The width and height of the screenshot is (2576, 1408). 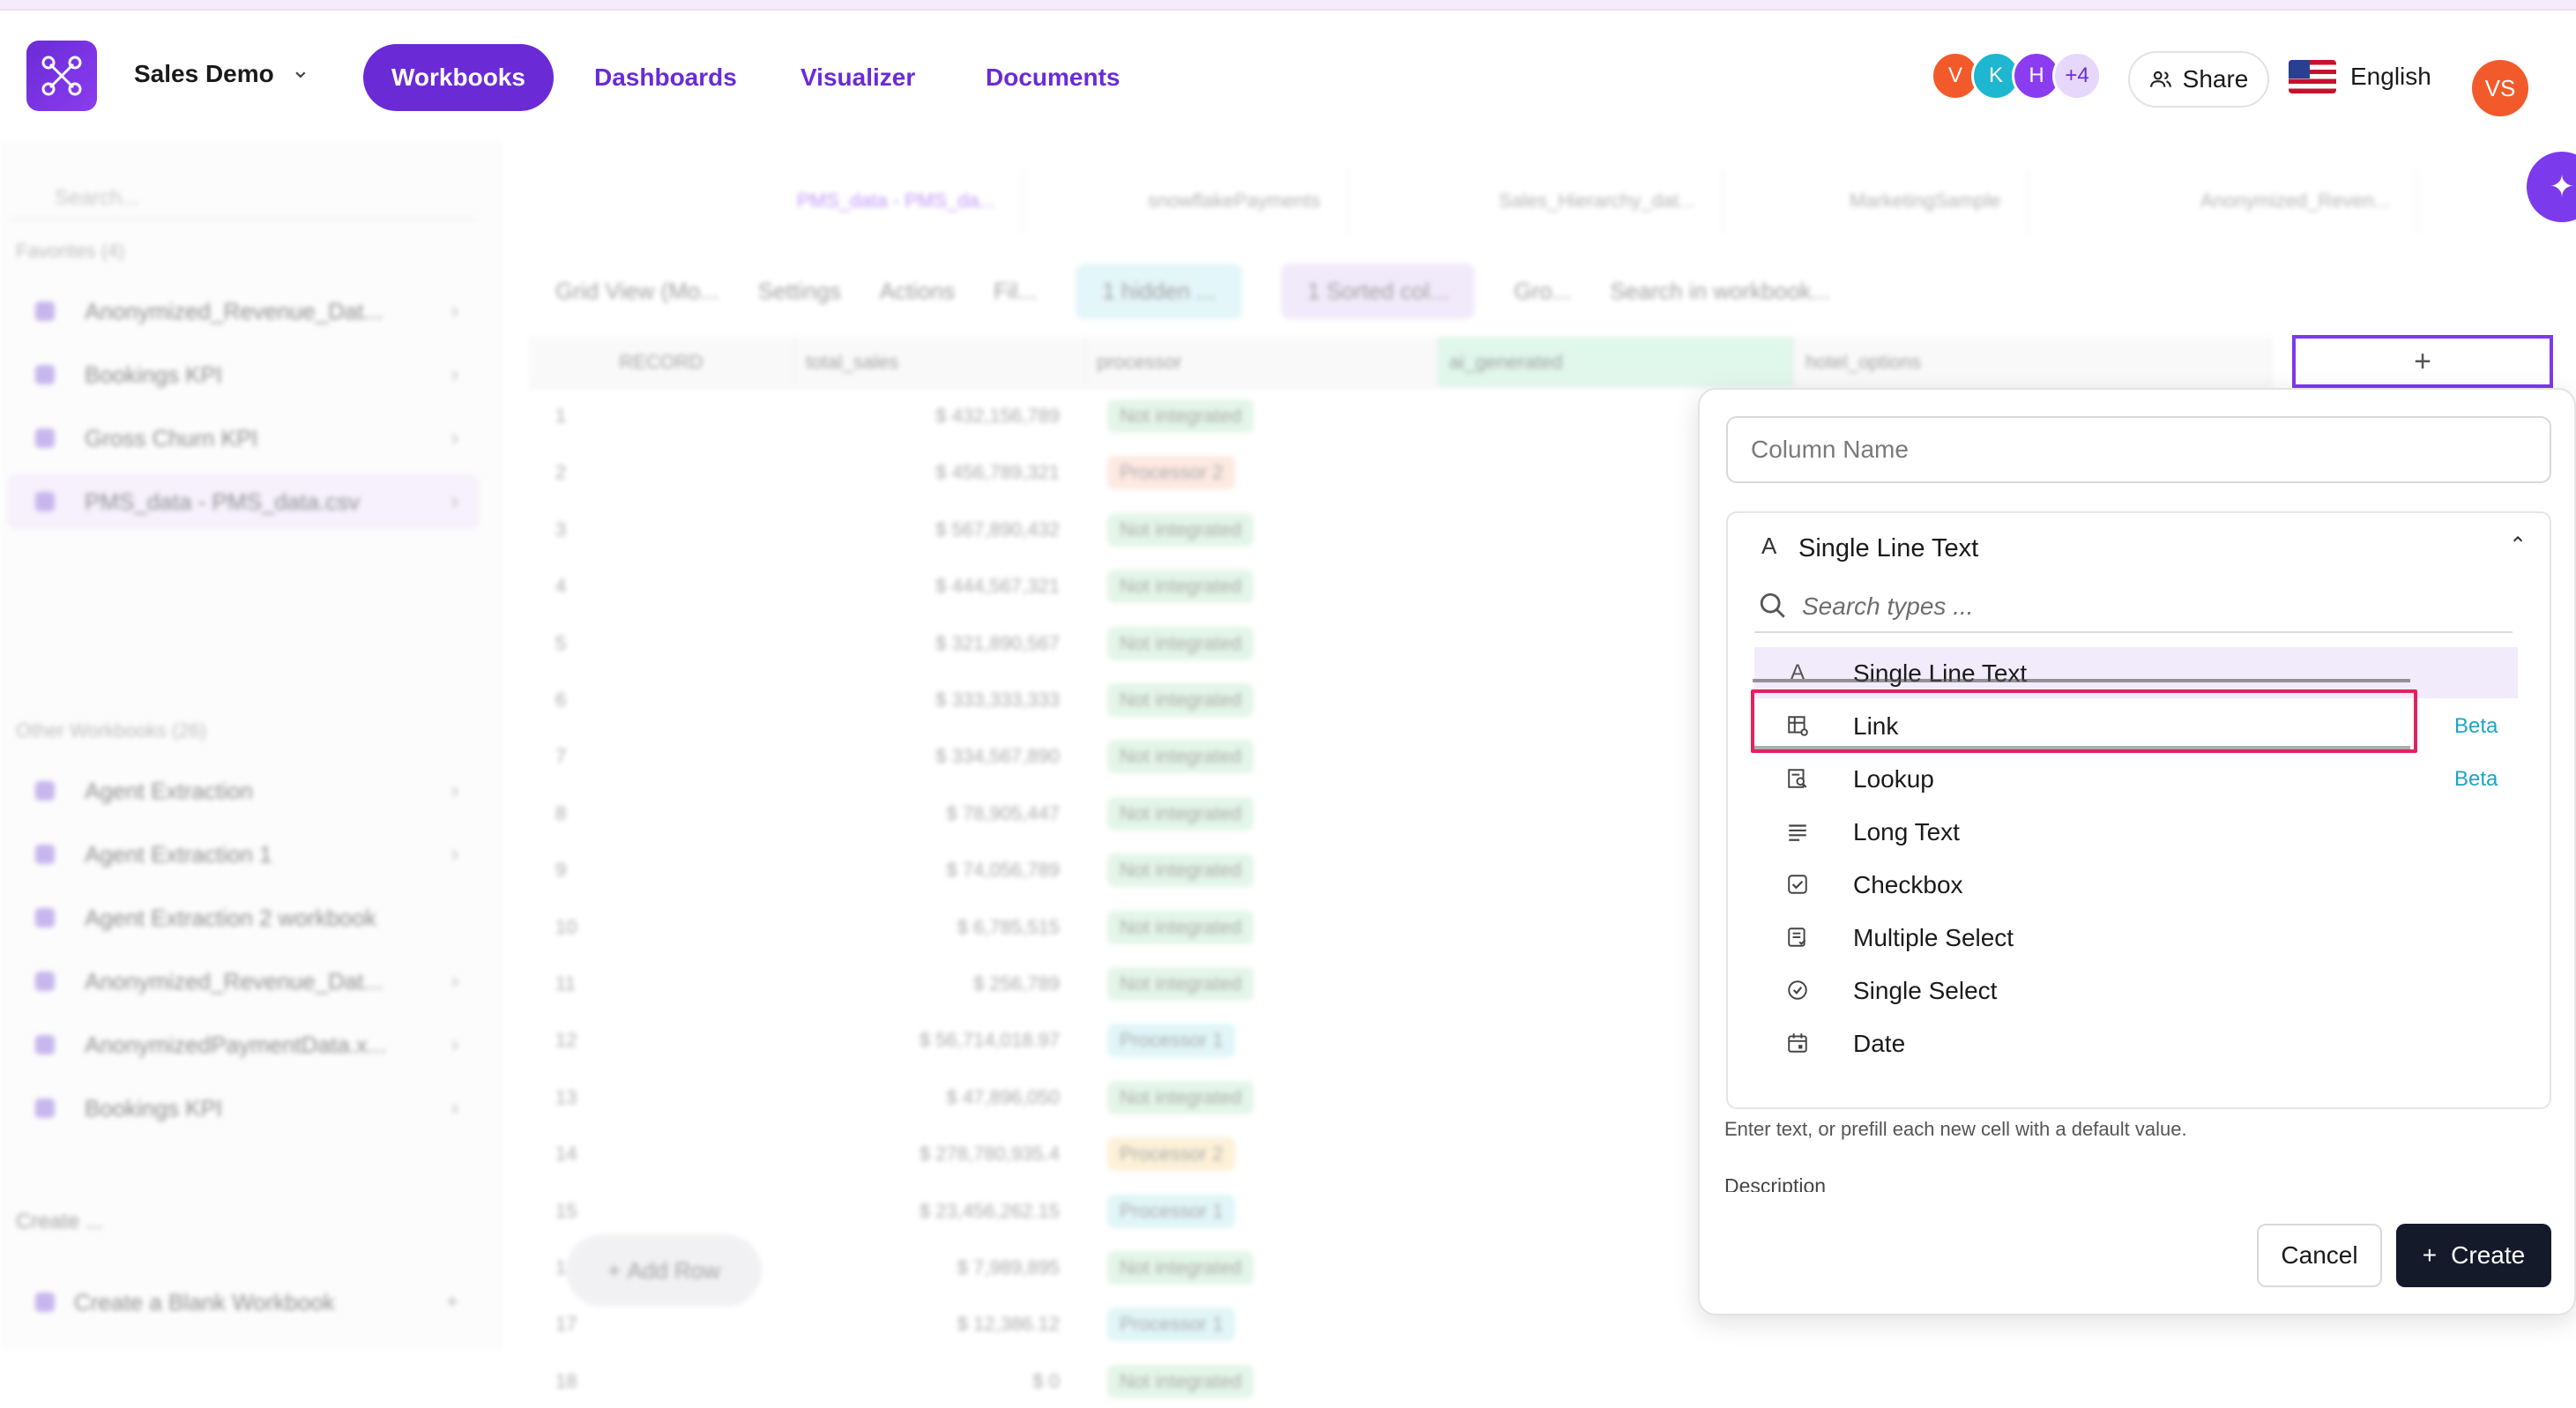 What do you see at coordinates (941, 1267) in the screenshot?
I see `cell-total-sales: $ 7,989,895` at bounding box center [941, 1267].